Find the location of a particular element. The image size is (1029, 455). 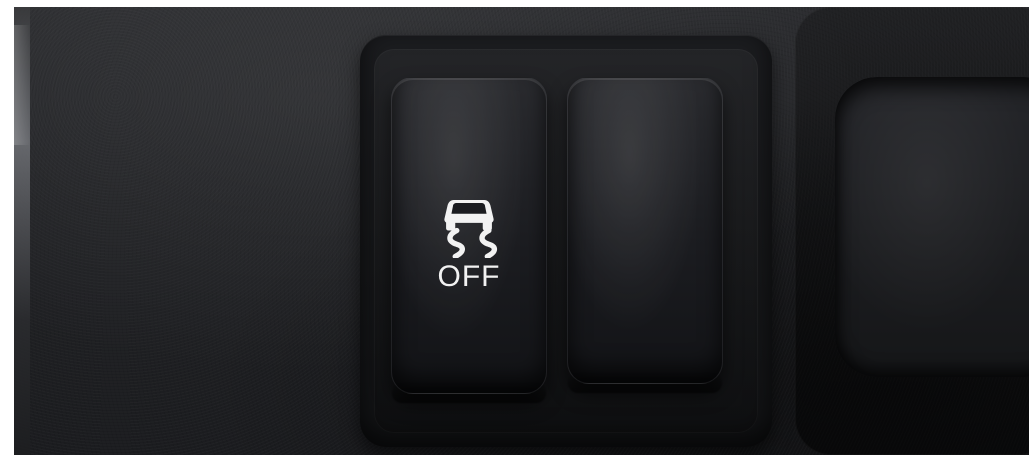

traction-control-off-icon is located at coordinates (471, 228).